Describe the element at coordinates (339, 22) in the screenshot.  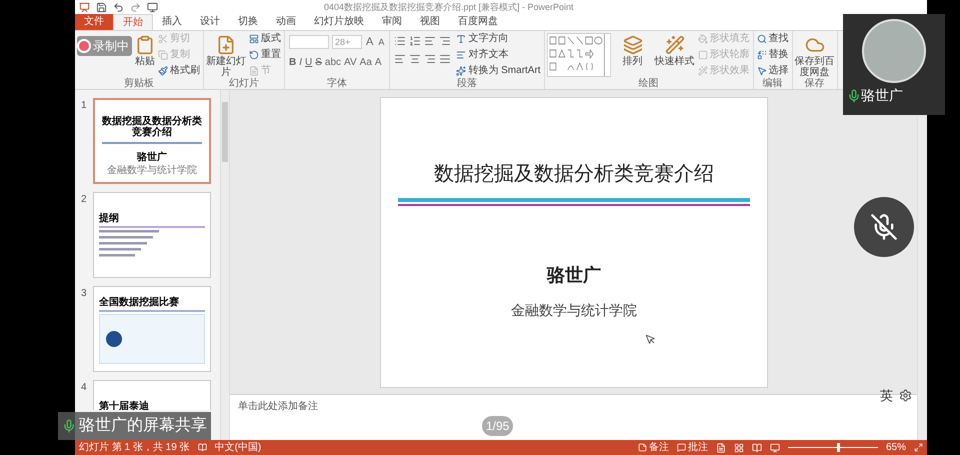
I see `ribbon-tab: 幻灯片放映` at that location.